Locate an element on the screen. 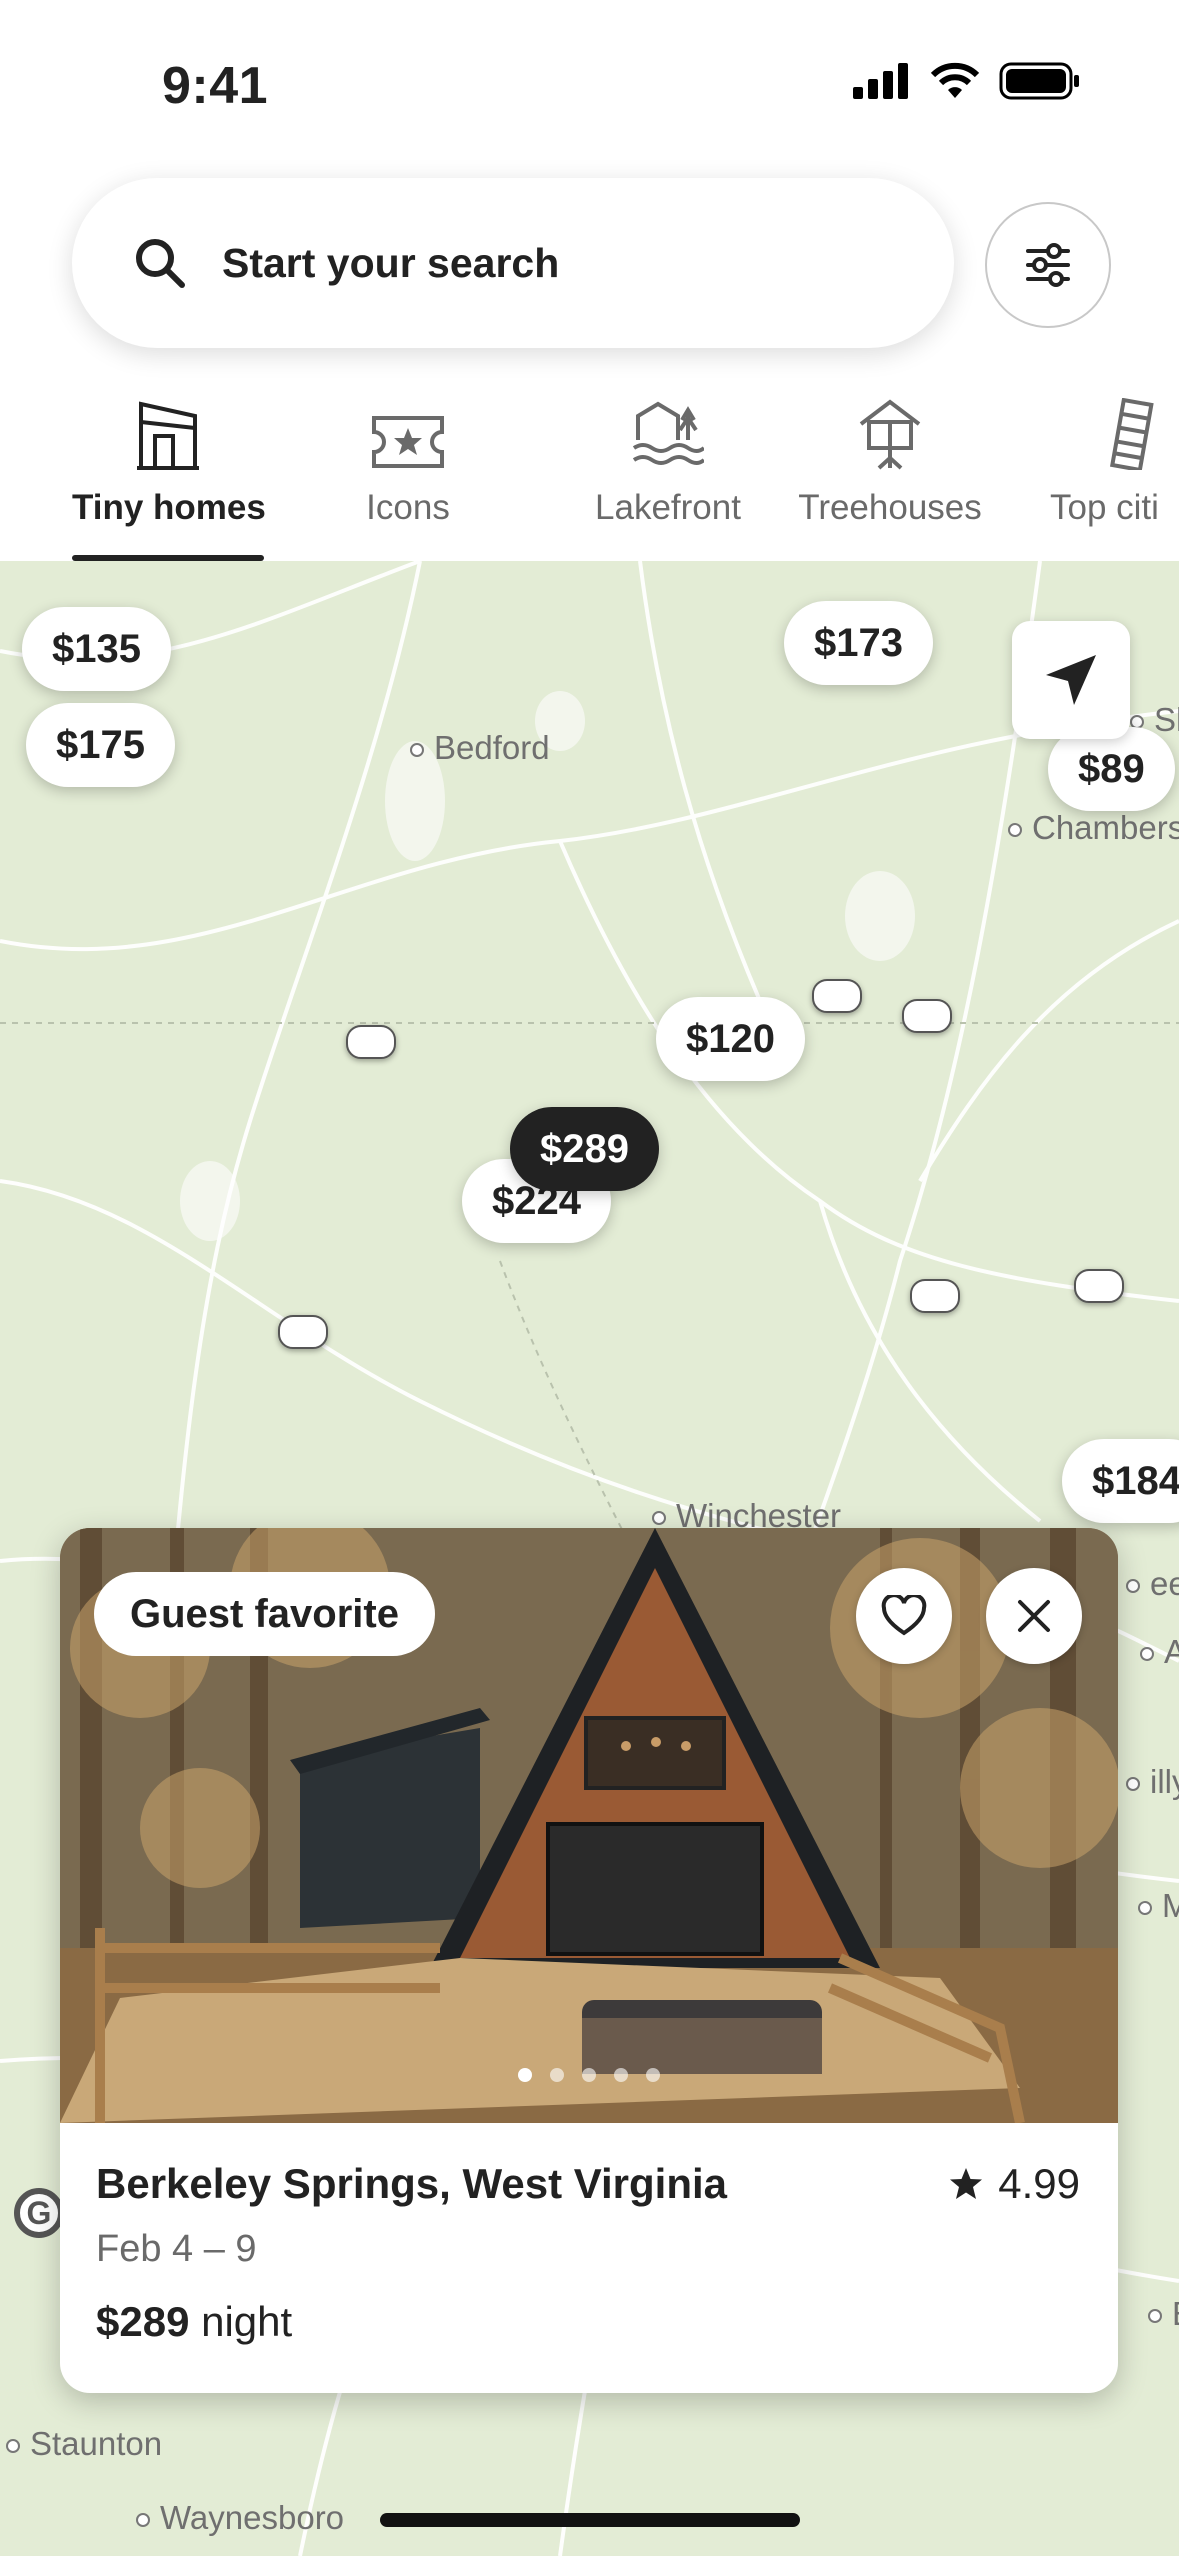 The image size is (1179, 2556). price-pin: $135 is located at coordinates (96, 649).